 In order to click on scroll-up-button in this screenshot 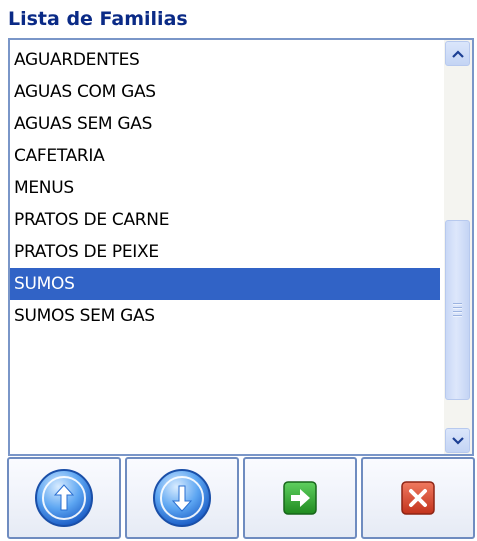, I will do `click(457, 53)`.